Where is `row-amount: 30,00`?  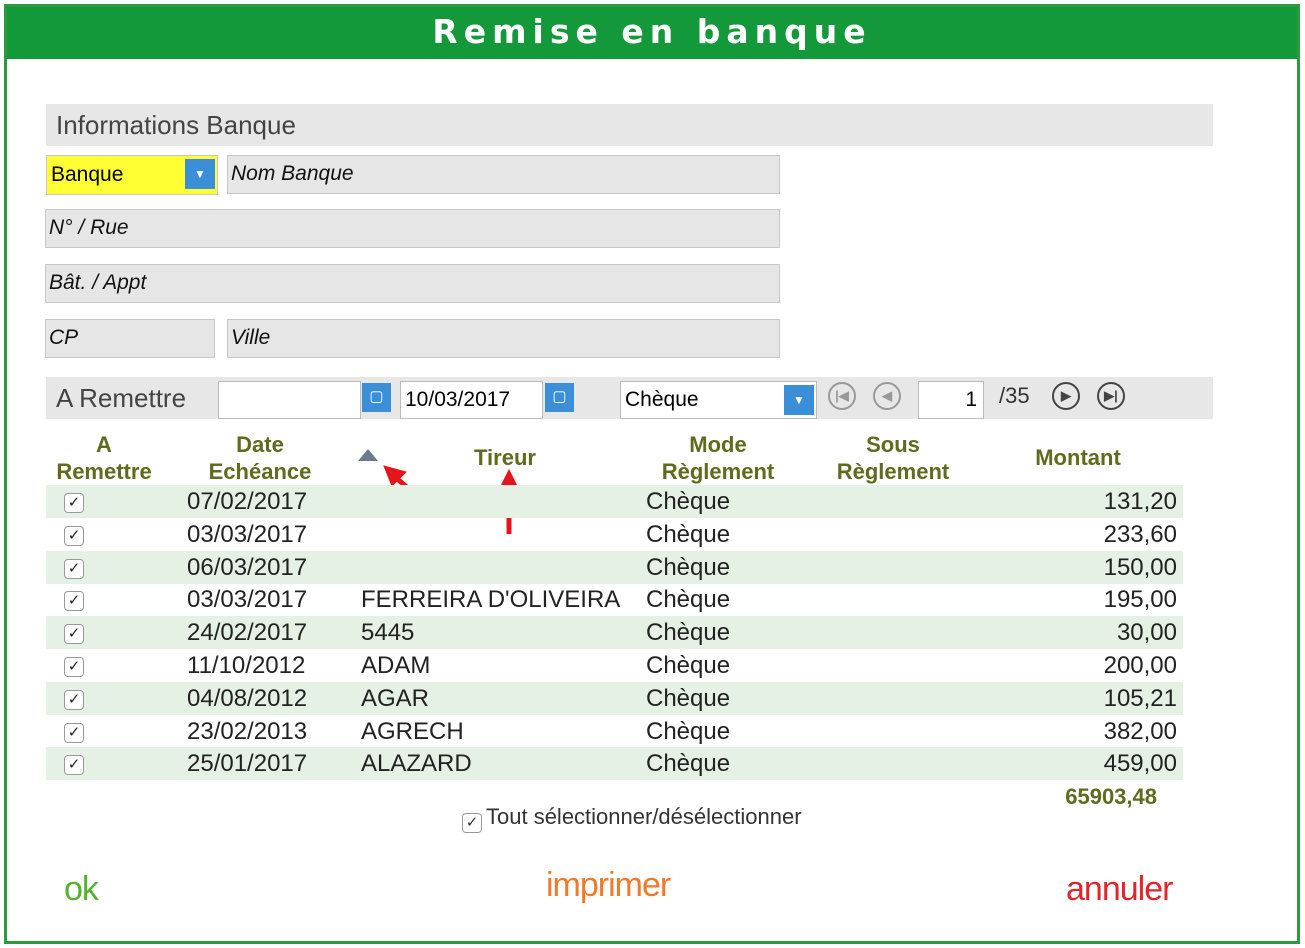 row-amount: 30,00 is located at coordinates (1146, 633).